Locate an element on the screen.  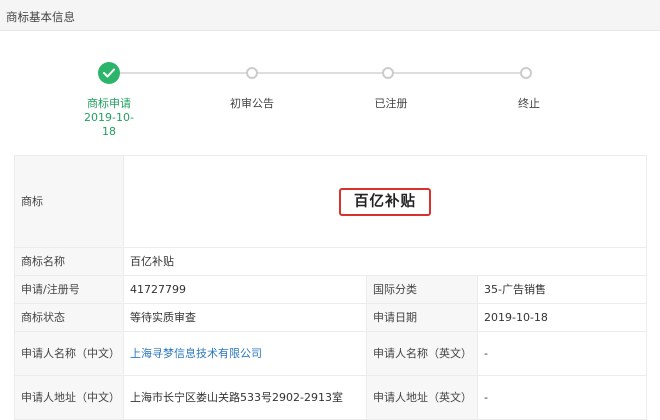
applicant-en-value: - is located at coordinates (562, 353).